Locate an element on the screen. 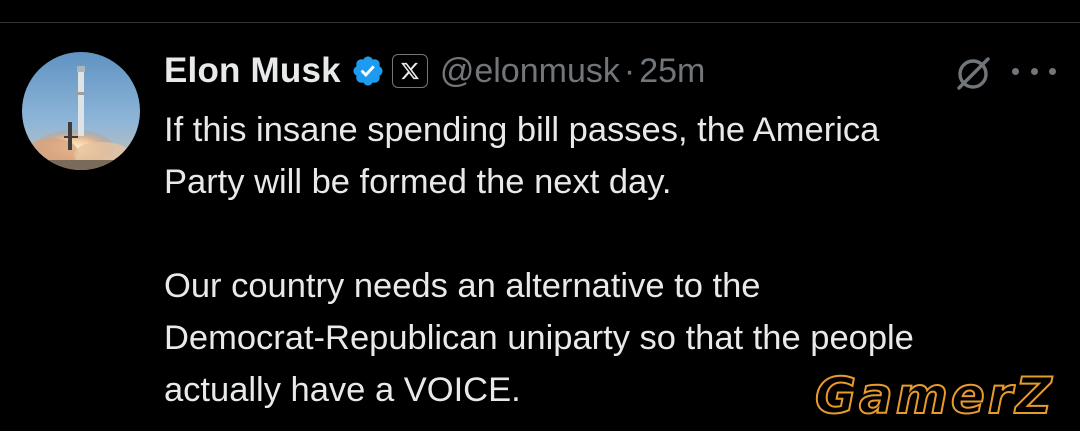 This screenshot has height=431, width=1080. tweet-line: Our country needs an alternative to the is located at coordinates (462, 286).